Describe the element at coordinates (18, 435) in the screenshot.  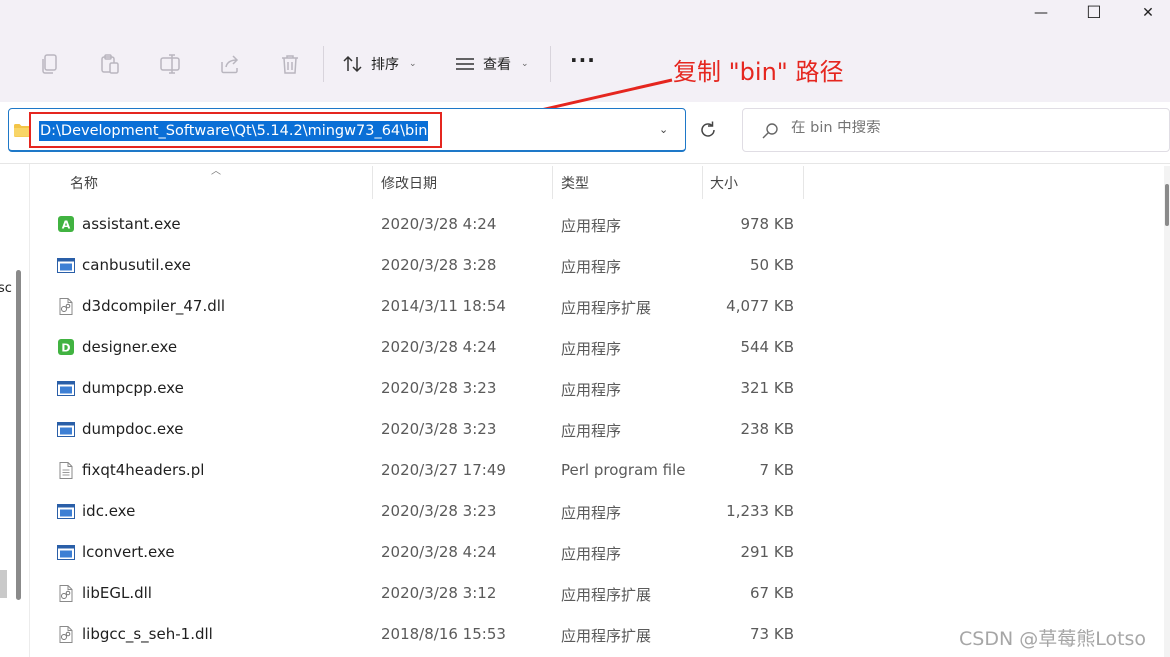
I see `nav-scrollbar` at that location.